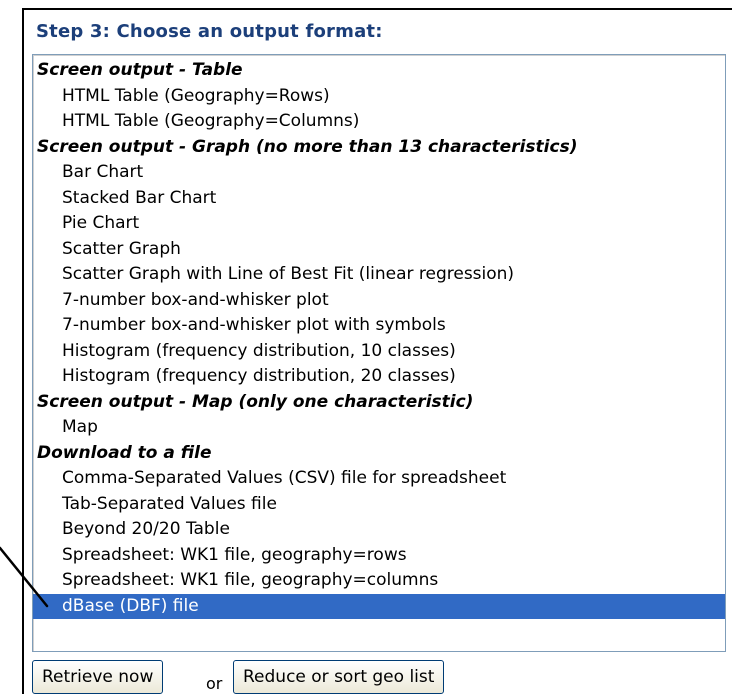  What do you see at coordinates (140, 70) in the screenshot?
I see `group-label-table: Screen output - Table` at bounding box center [140, 70].